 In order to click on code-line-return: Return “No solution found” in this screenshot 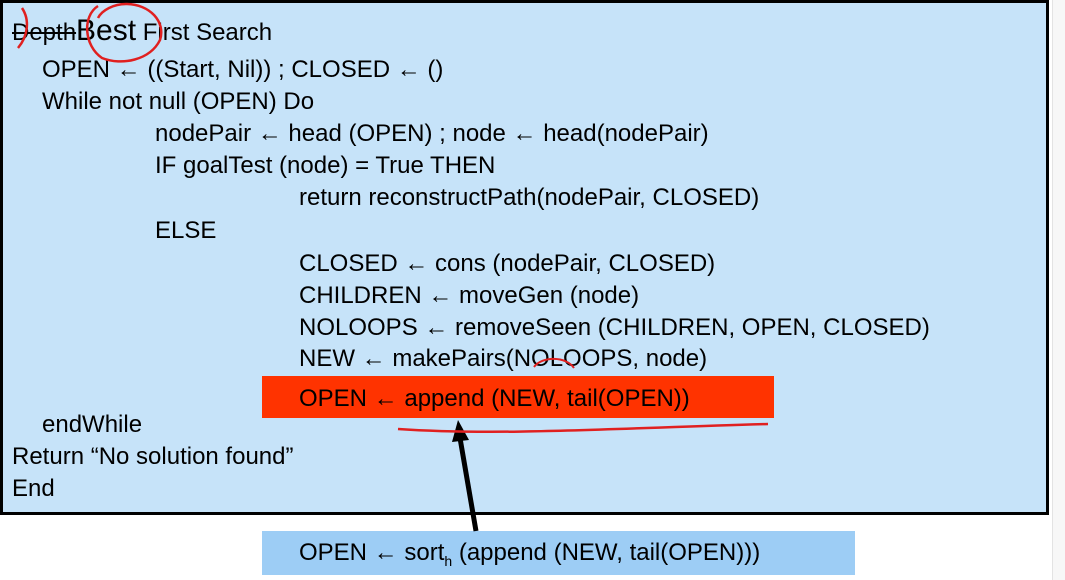, I will do `click(153, 456)`.